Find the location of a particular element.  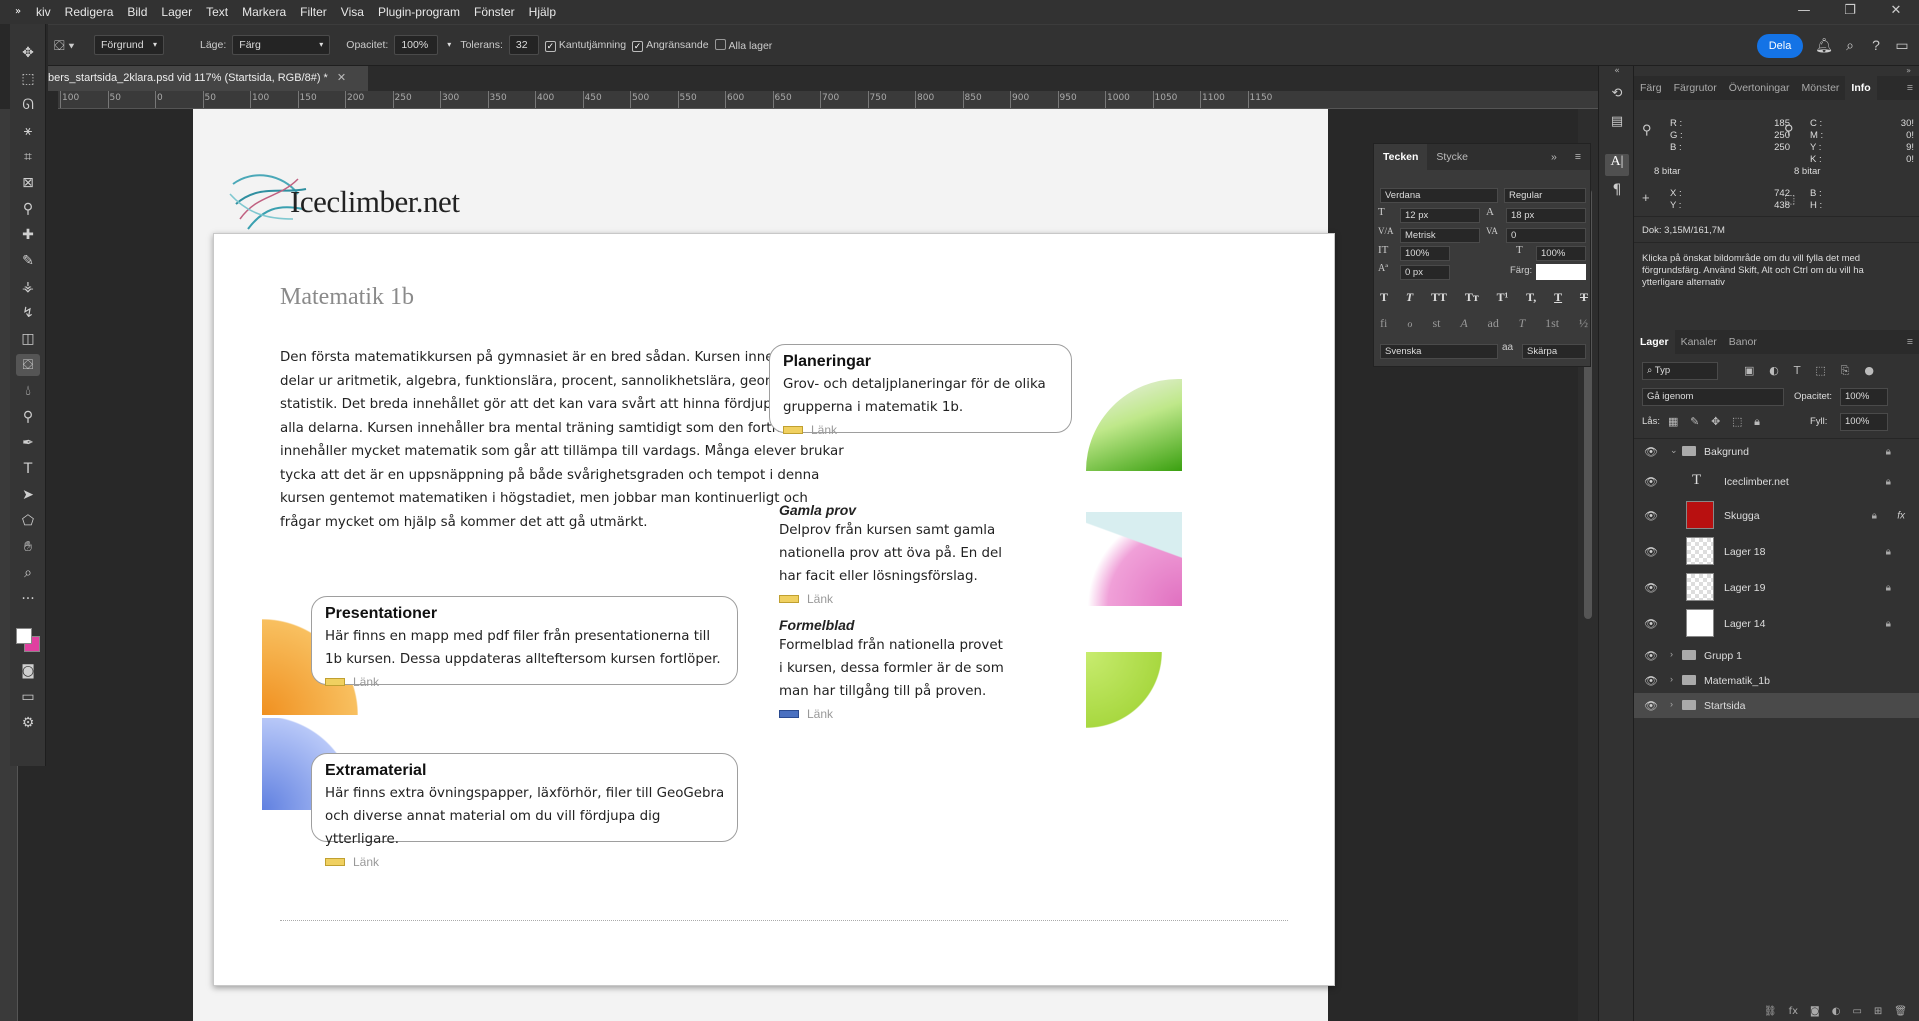

lock-pixels-icon: ✎ is located at coordinates (1694, 422).